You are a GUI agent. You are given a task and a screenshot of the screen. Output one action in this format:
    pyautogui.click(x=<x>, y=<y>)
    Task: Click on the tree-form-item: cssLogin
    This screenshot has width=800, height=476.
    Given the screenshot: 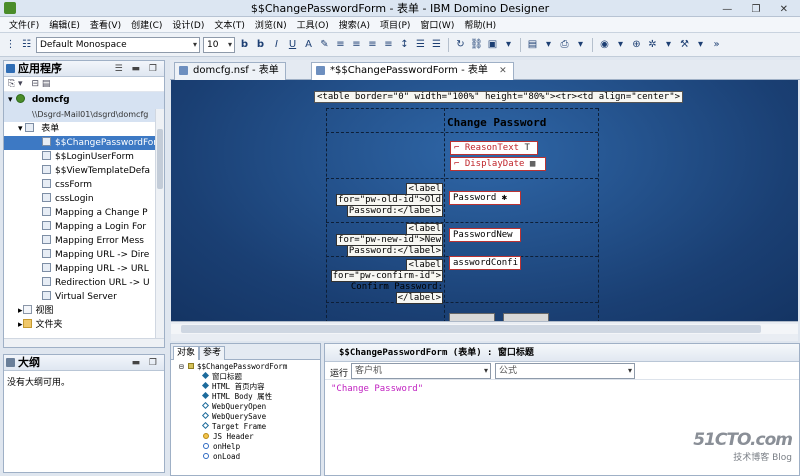 What is the action you would take?
    pyautogui.click(x=84, y=199)
    